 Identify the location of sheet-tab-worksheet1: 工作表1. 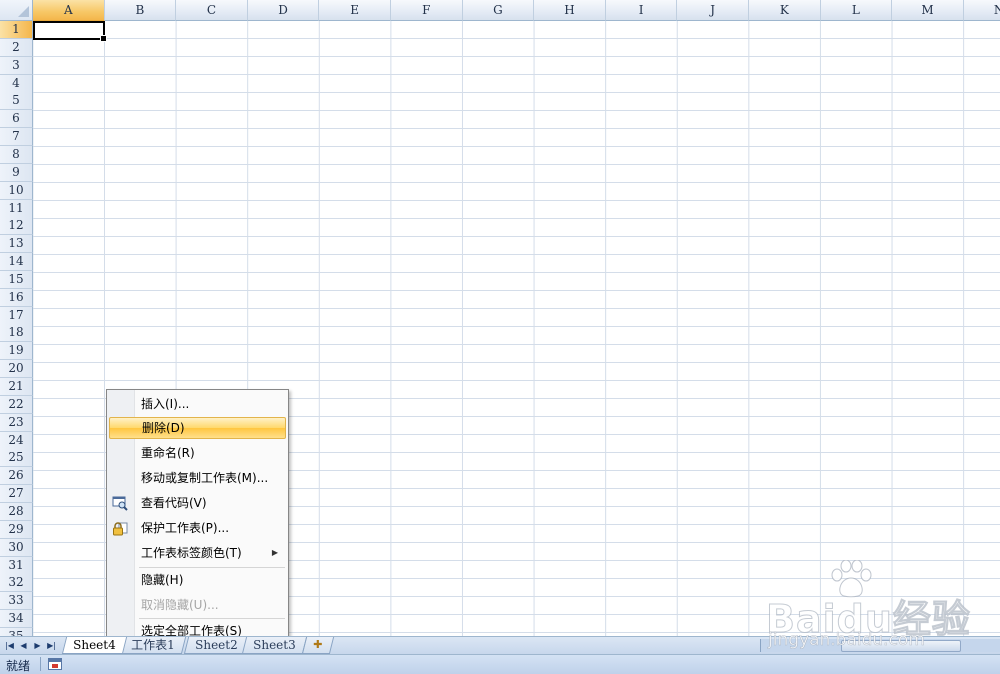
(152, 645).